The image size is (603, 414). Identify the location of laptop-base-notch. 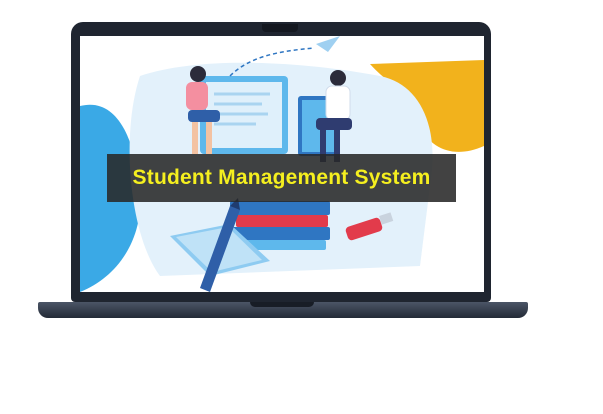
(282, 304).